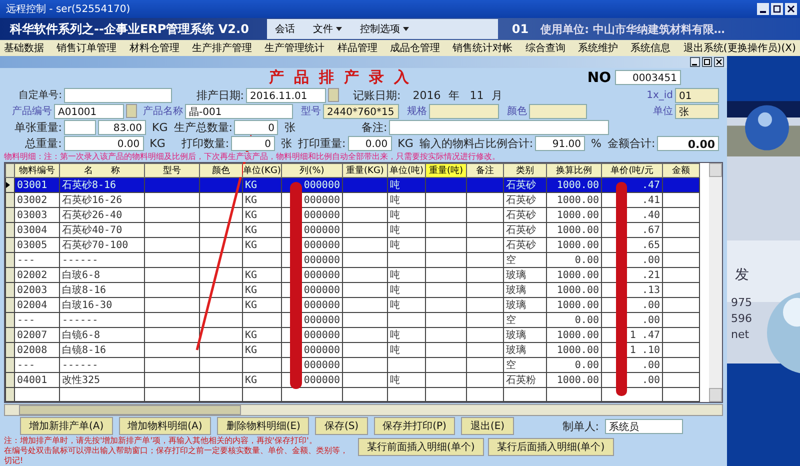  Describe the element at coordinates (102, 260) in the screenshot. I see `table-cell: ------` at that location.